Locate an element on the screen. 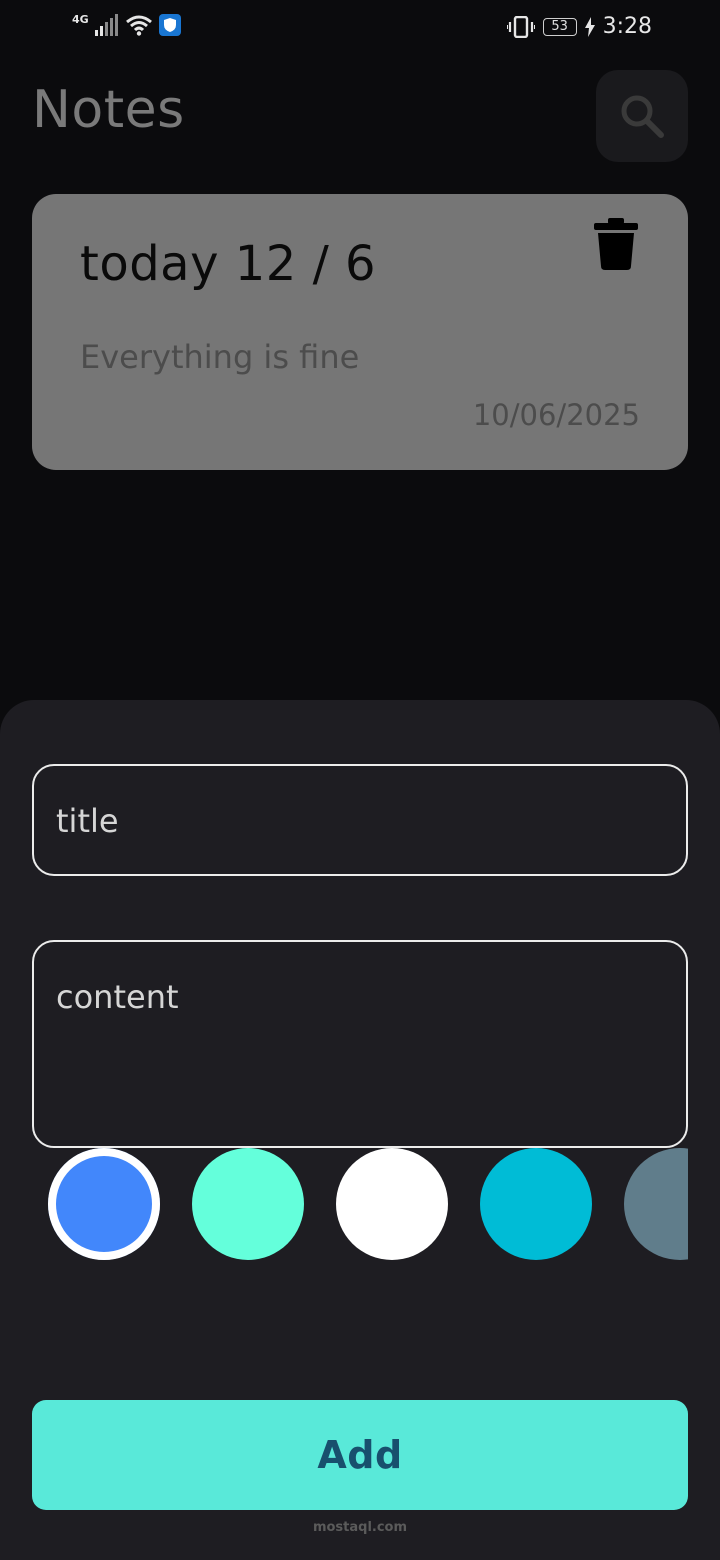 This screenshot has width=720, height=1560. add-button: Add is located at coordinates (360, 1455).